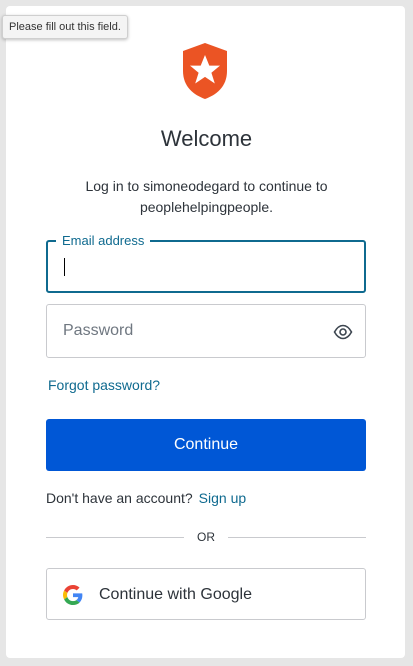 This screenshot has height=666, width=413. Describe the element at coordinates (206, 537) in the screenshot. I see `or-divider: OR` at that location.